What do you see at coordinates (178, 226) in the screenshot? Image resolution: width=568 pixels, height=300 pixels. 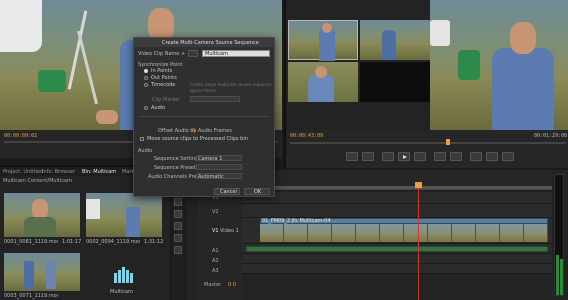 I see `slip-tool-icon` at bounding box center [178, 226].